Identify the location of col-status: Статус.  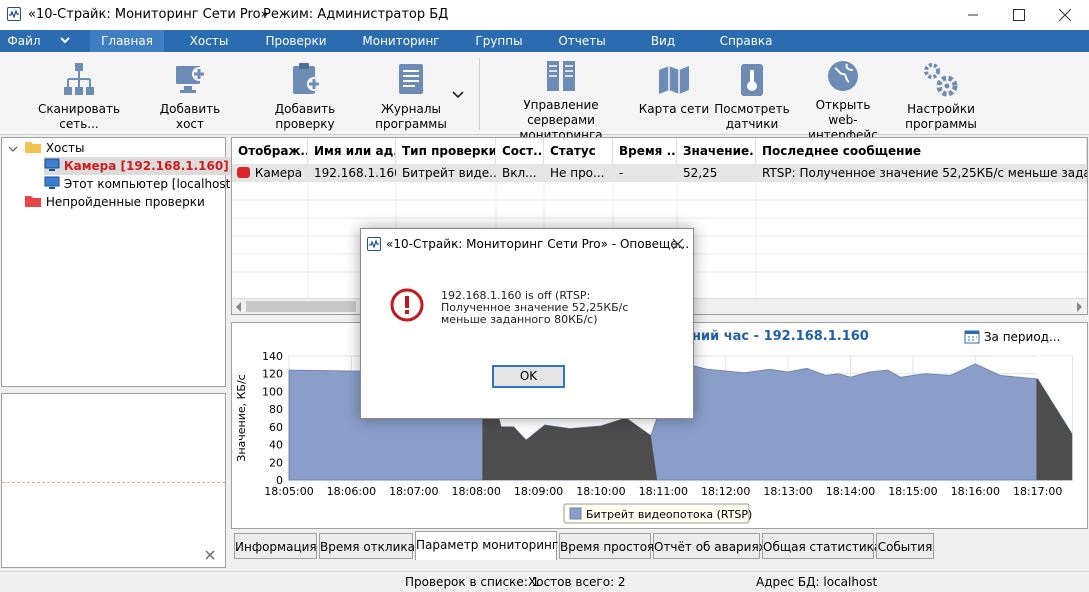
(578, 151).